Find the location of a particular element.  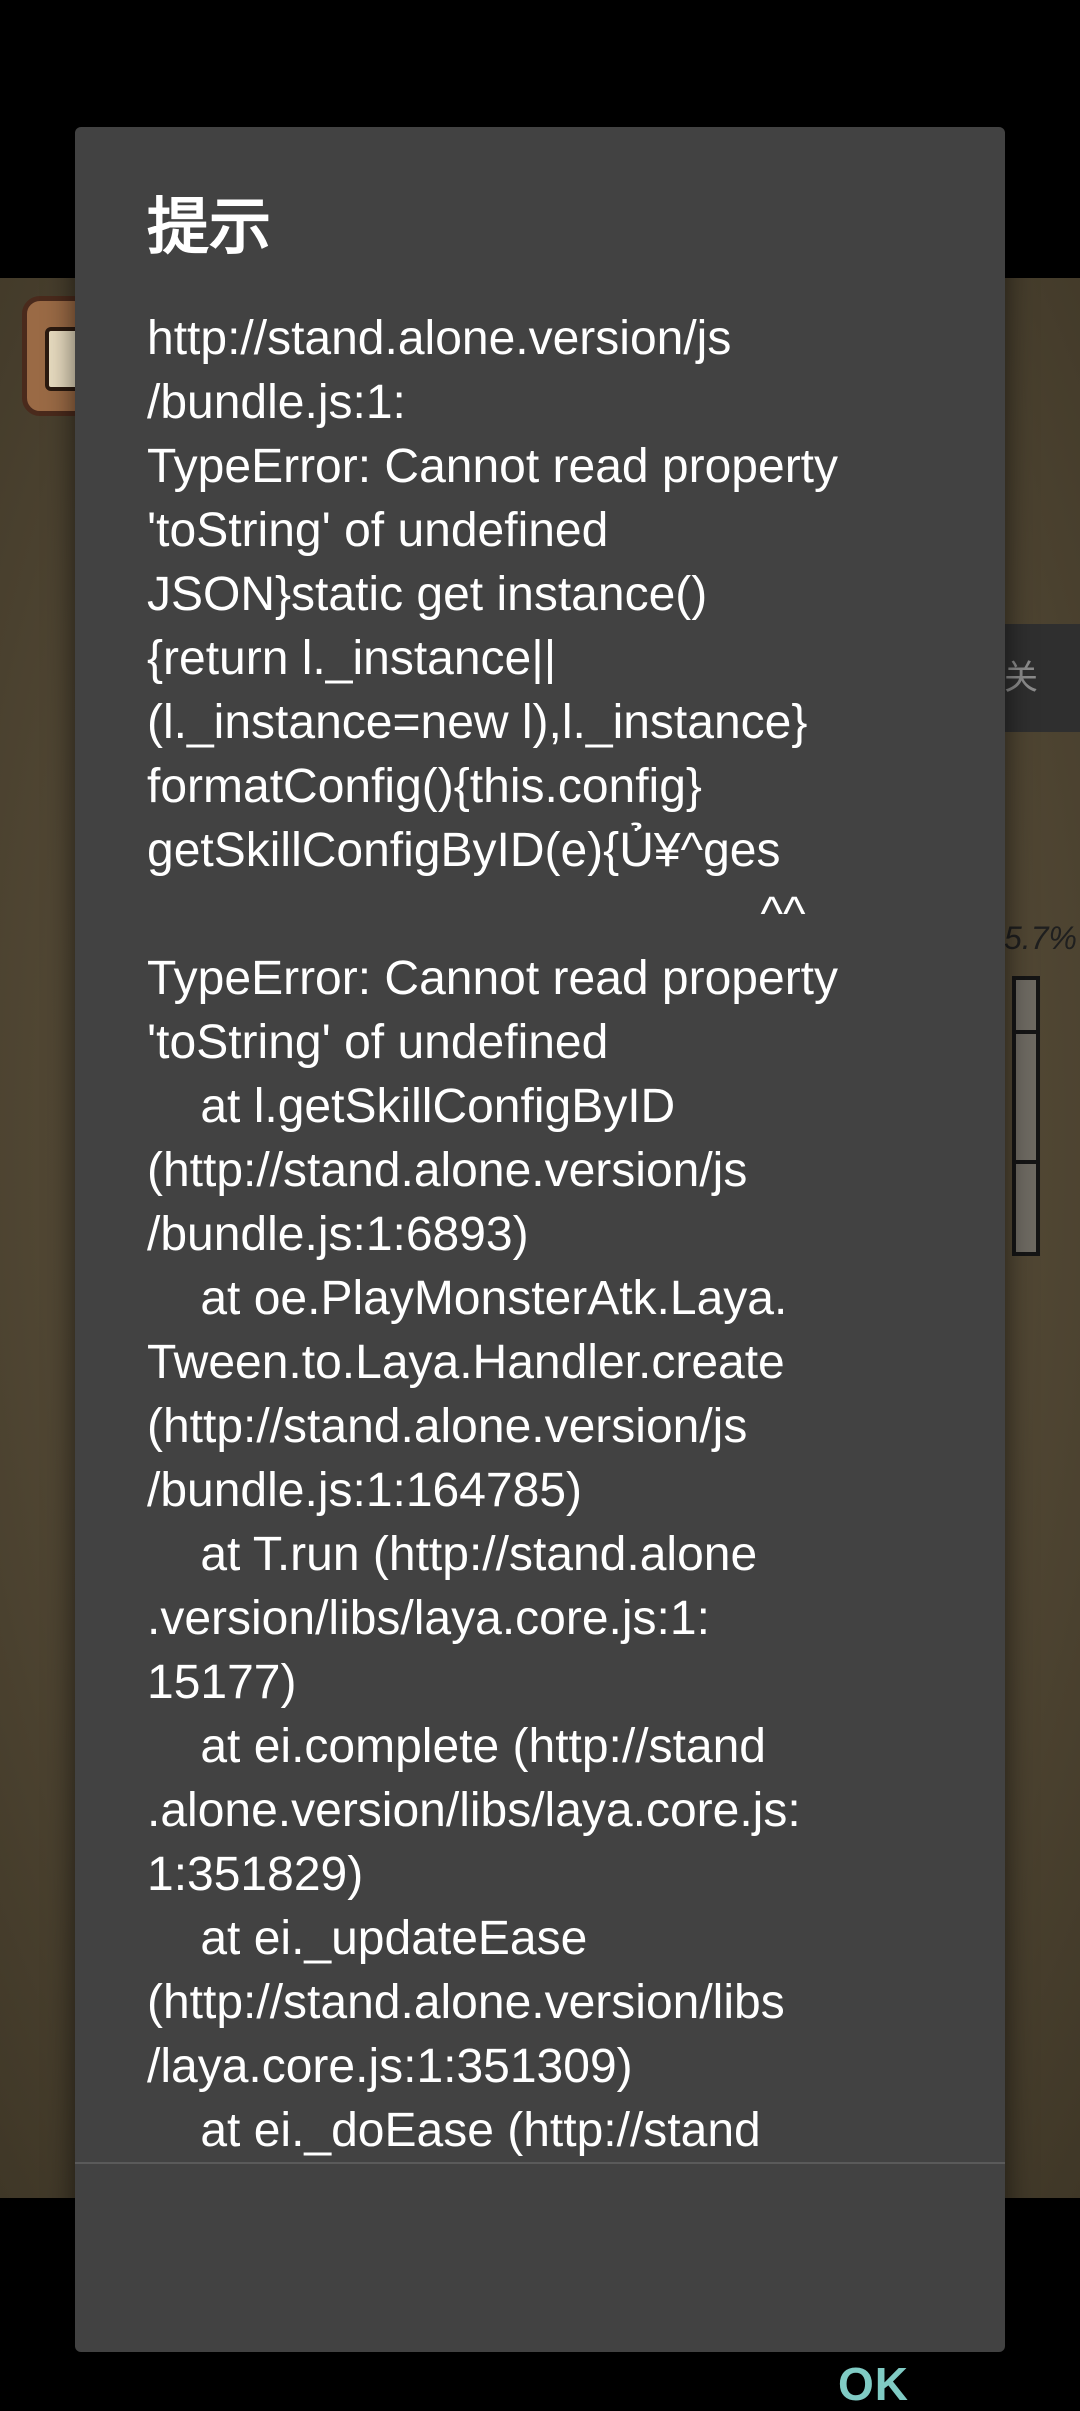

dialog-title: 提示 is located at coordinates (209, 227).